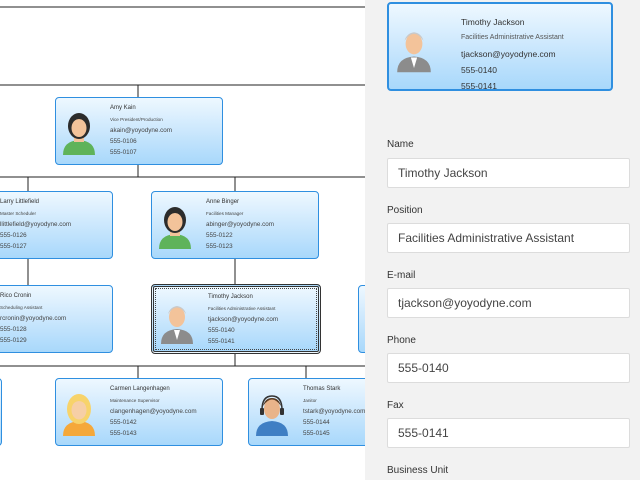  I want to click on card-title: Vice President/Production, so click(136, 119).